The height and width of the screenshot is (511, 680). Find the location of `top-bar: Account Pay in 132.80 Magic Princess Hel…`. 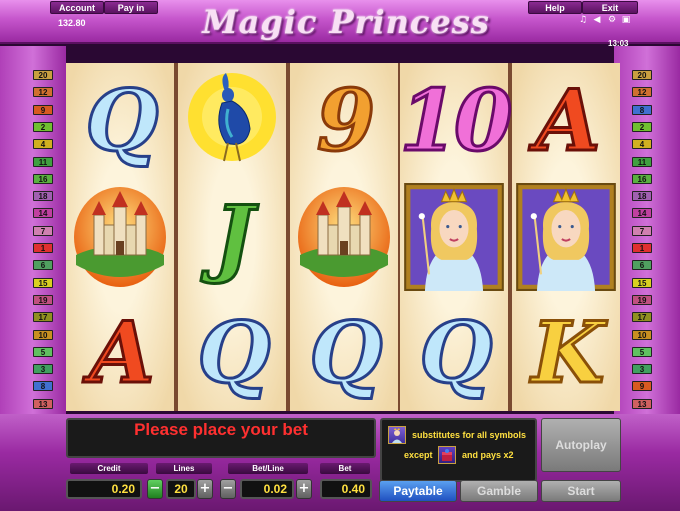

top-bar: Account Pay in 132.80 Magic Princess Hel… is located at coordinates (340, 24).